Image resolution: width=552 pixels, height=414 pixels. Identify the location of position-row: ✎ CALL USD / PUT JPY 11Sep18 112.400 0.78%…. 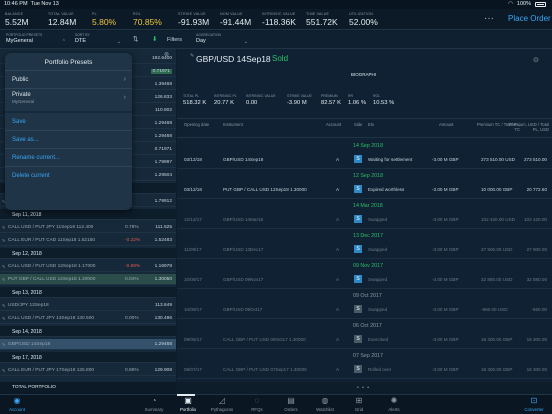
(88, 227).